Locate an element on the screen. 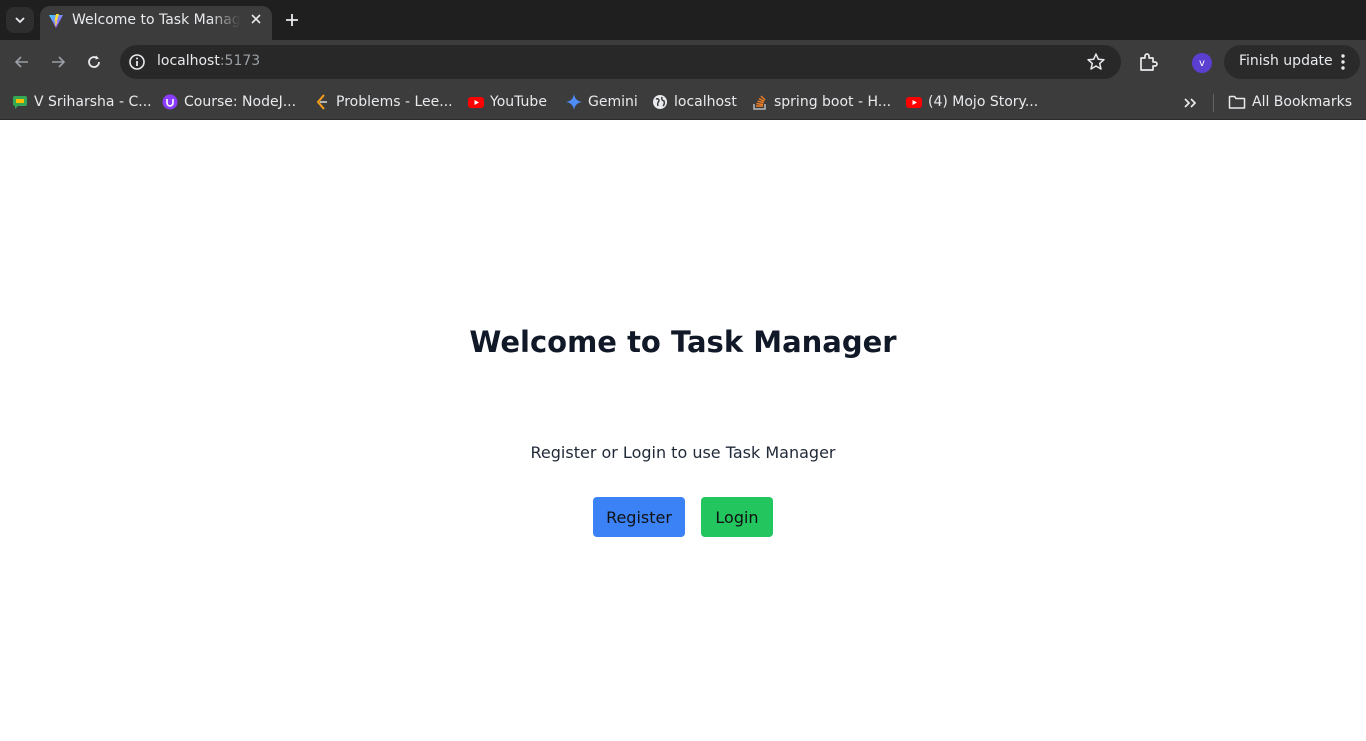  bookmark-item: YouTube is located at coordinates (507, 102).